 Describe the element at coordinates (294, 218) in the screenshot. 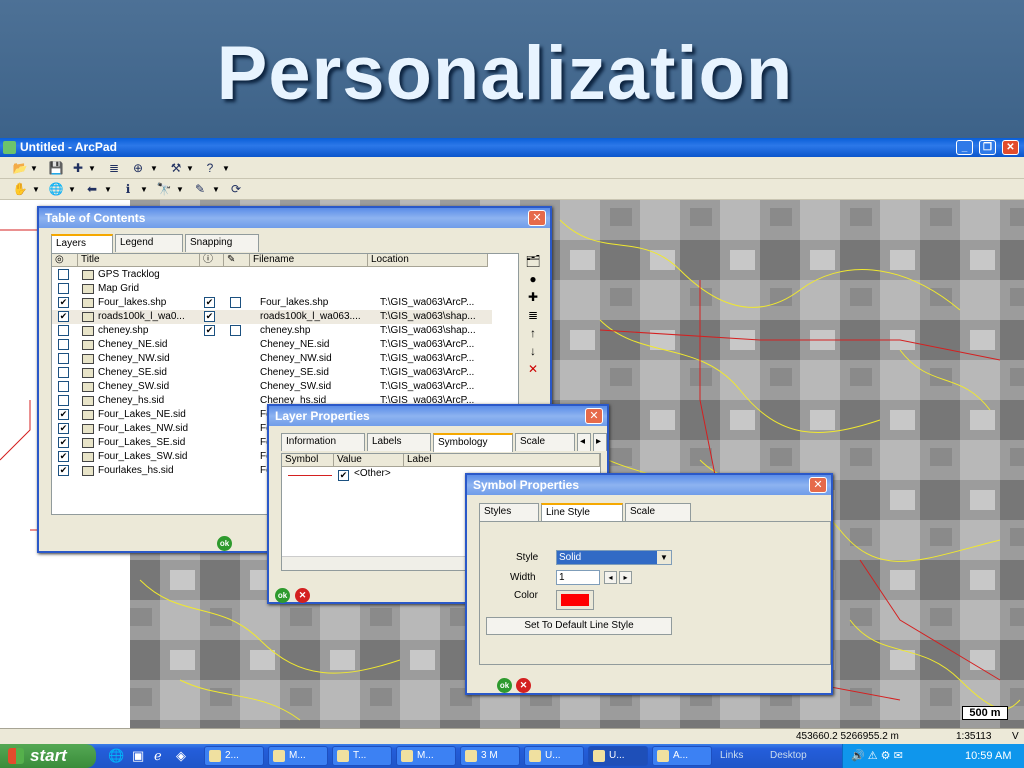

I see `toc-titlebar: Table of Contents` at that location.